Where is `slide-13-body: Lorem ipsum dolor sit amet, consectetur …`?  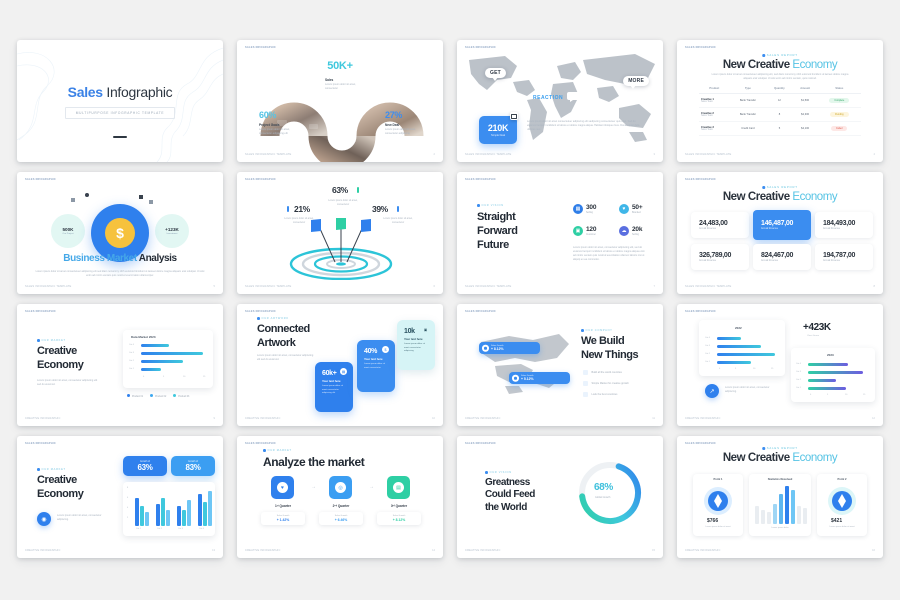 slide-13-body: Lorem ipsum dolor sit amet, consectetur … is located at coordinates (79, 518).